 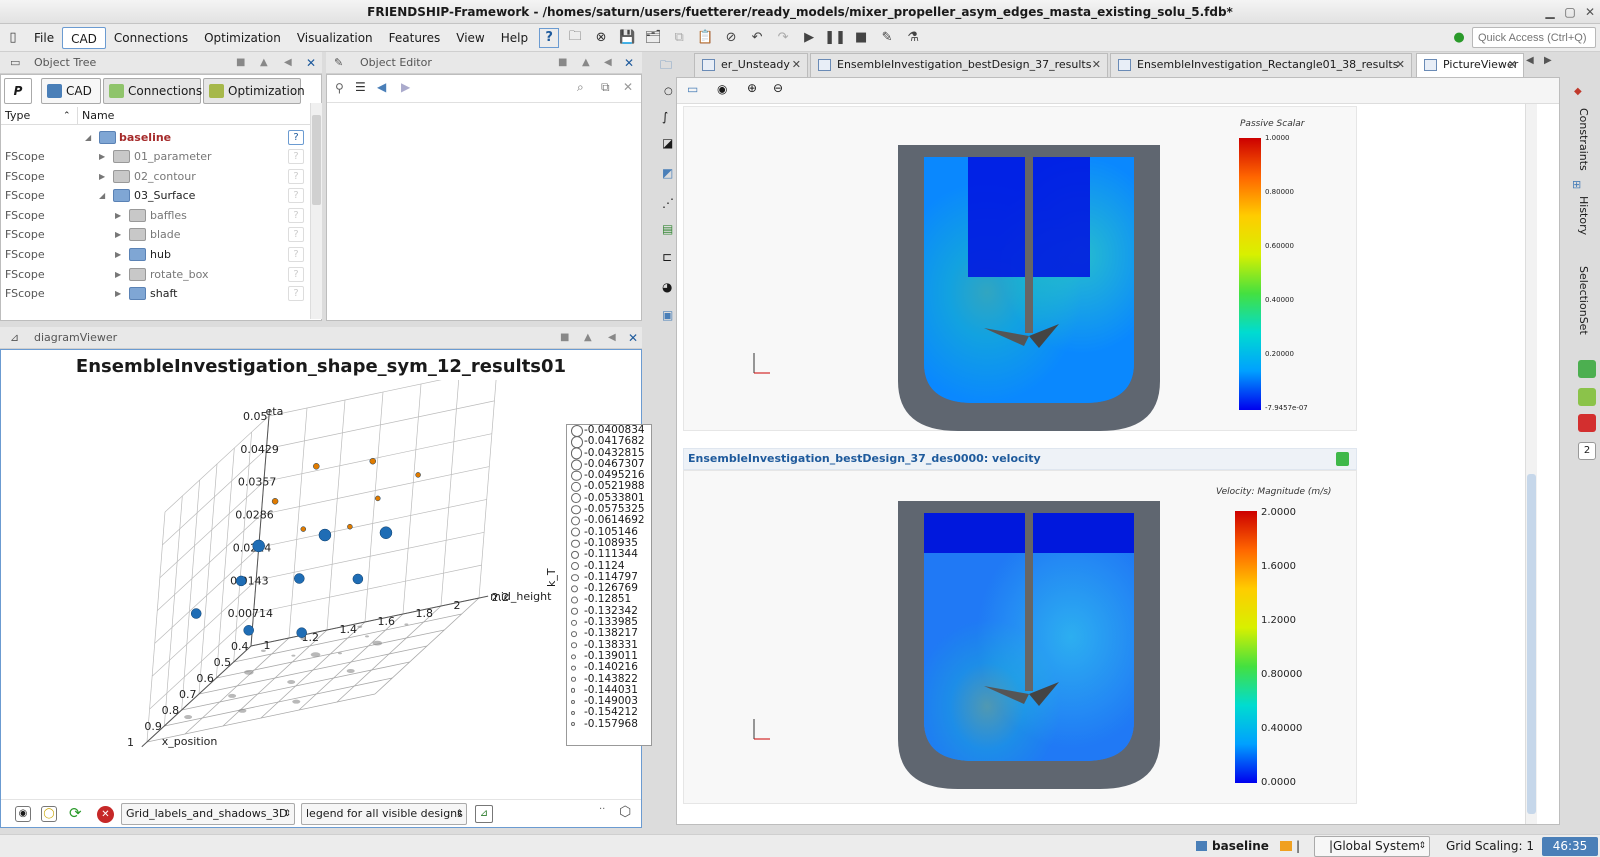 What do you see at coordinates (254, 91) in the screenshot?
I see `tab-optimization: Optimization` at bounding box center [254, 91].